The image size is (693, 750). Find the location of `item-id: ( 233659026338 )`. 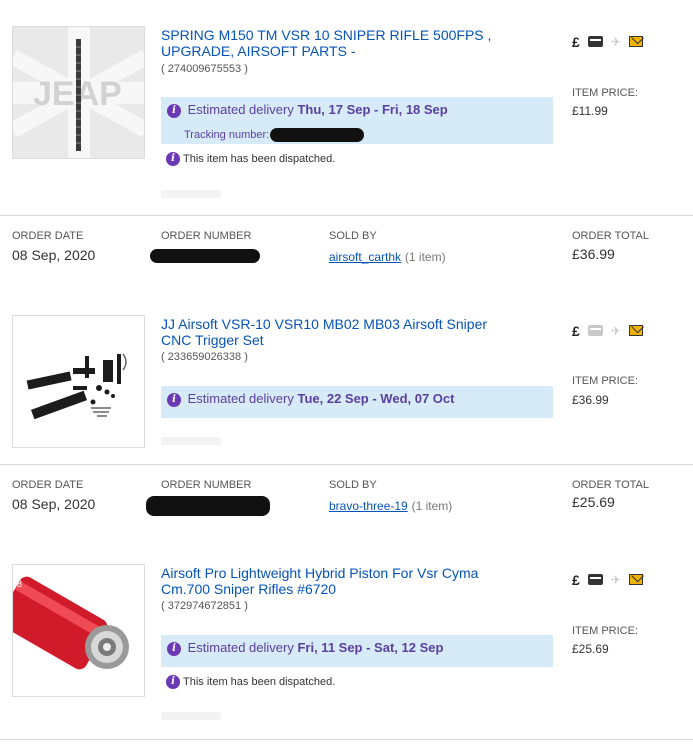

item-id: ( 233659026338 ) is located at coordinates (204, 357).